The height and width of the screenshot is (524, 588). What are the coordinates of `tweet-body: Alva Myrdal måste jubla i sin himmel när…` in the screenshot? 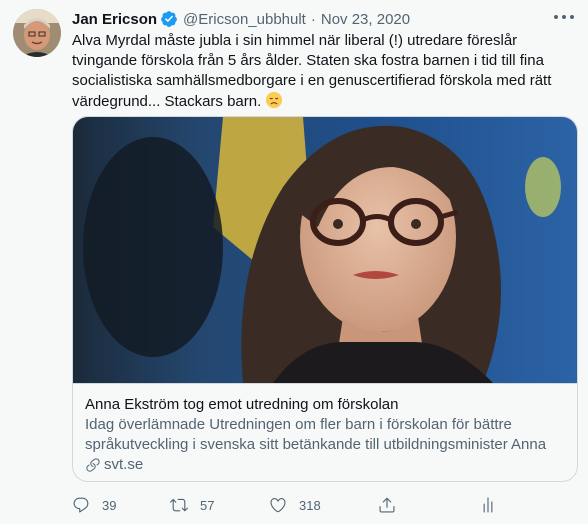 It's located at (312, 71).